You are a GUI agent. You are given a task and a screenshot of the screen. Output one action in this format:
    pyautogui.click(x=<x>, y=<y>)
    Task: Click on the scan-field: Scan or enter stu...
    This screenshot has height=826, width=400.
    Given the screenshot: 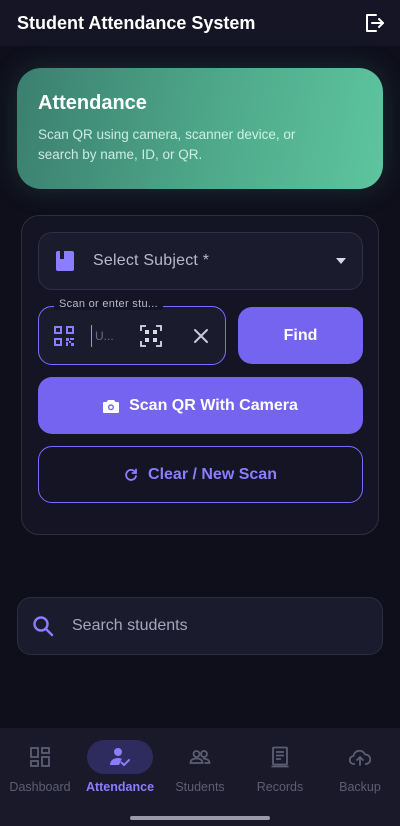 What is the action you would take?
    pyautogui.click(x=132, y=331)
    